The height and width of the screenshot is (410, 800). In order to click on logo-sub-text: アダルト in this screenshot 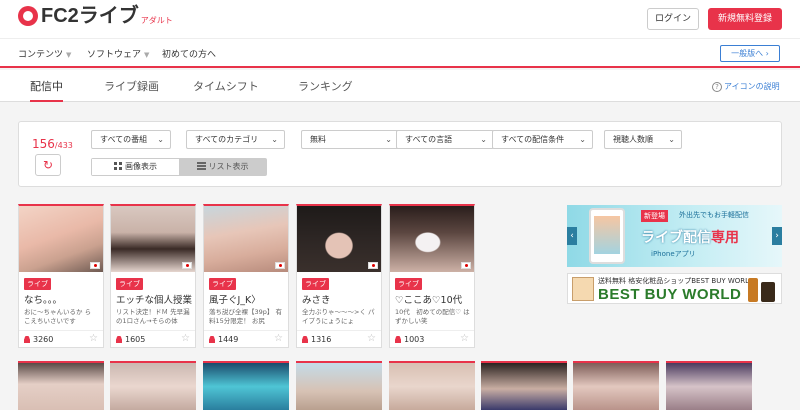, I will do `click(156, 20)`.